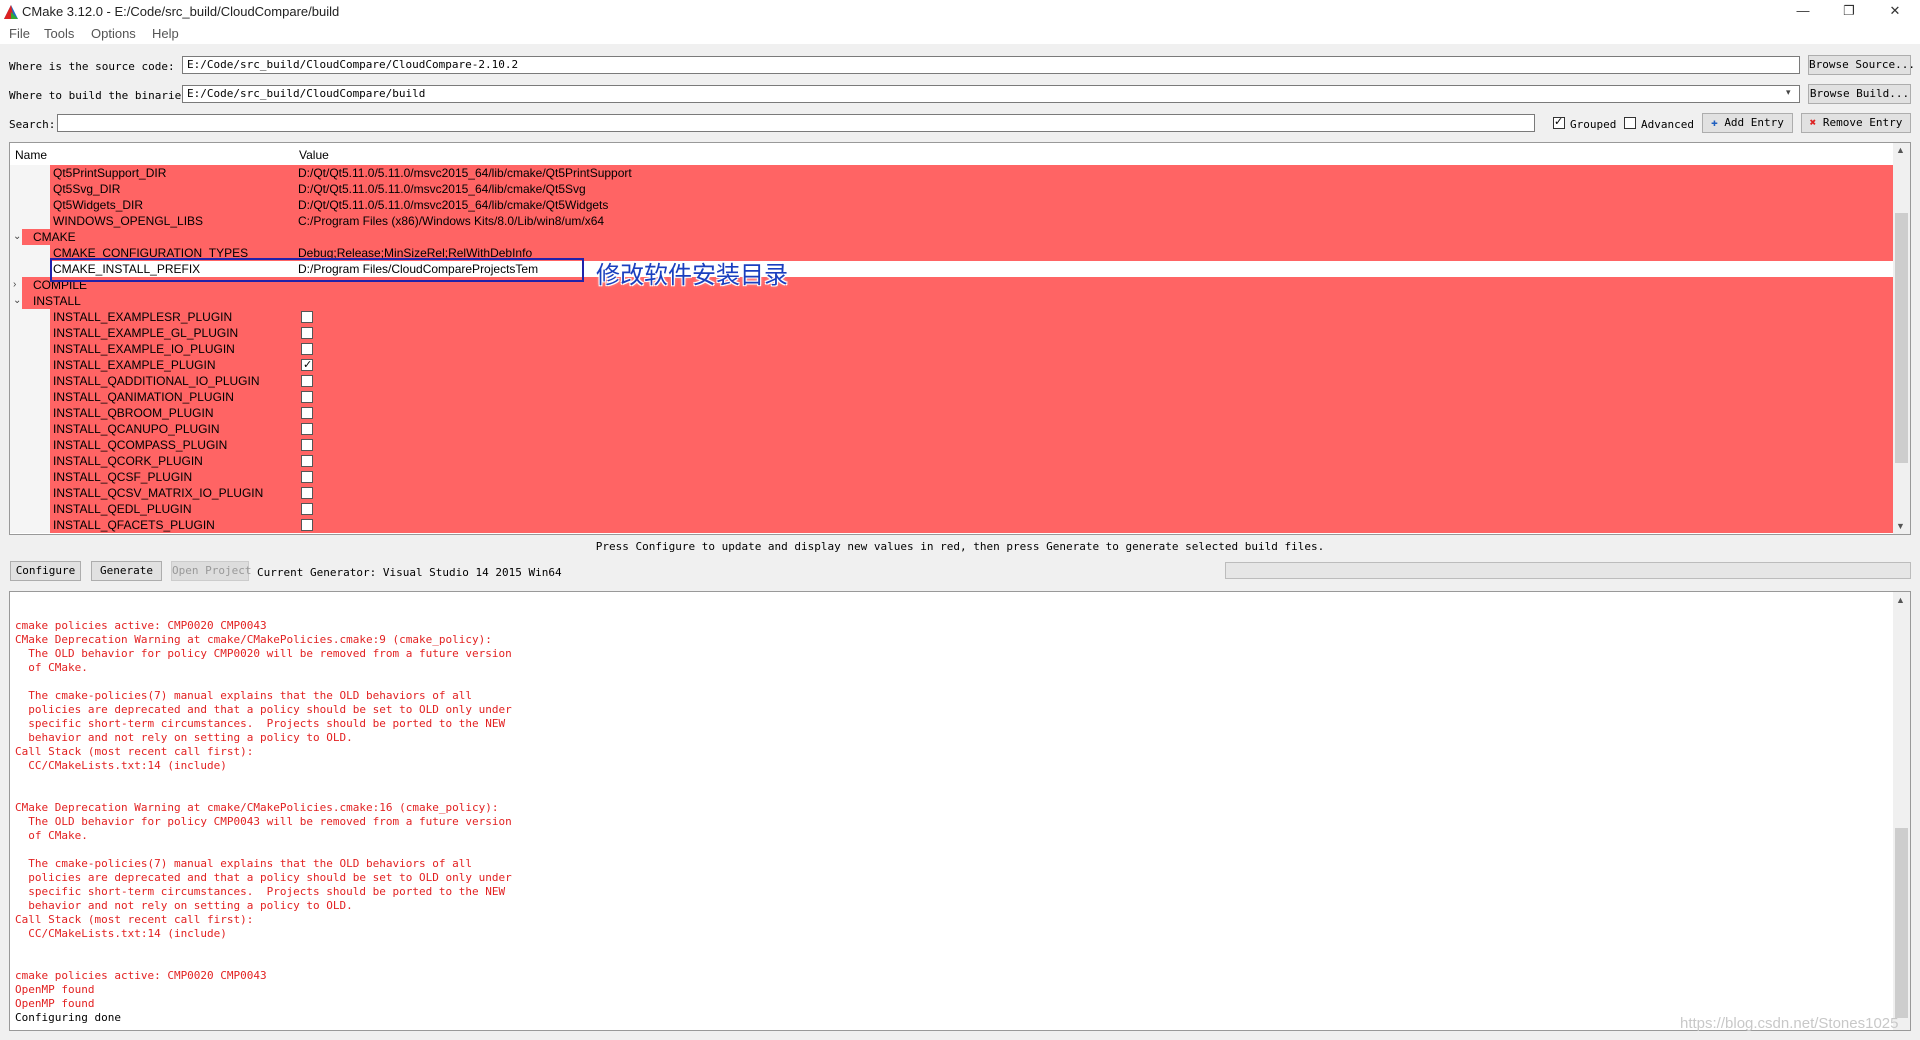 Image resolution: width=1920 pixels, height=1040 pixels. What do you see at coordinates (19, 33) in the screenshot?
I see `menu-file: File` at bounding box center [19, 33].